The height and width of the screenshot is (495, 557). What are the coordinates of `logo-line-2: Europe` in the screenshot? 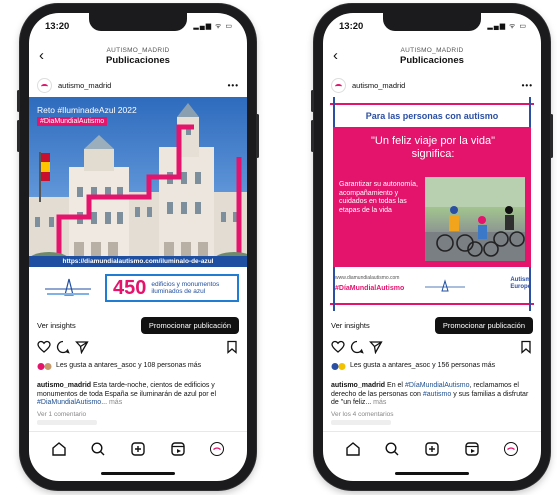 It's located at (520, 287).